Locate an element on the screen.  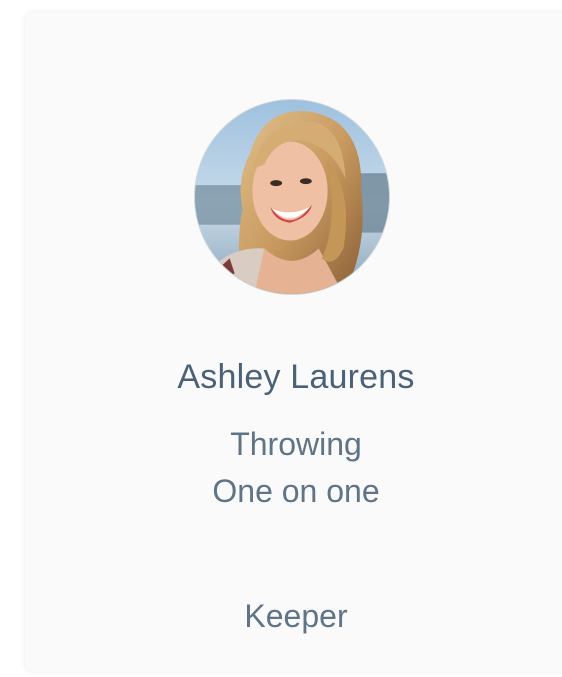
player-role: Keeper is located at coordinates (296, 616).